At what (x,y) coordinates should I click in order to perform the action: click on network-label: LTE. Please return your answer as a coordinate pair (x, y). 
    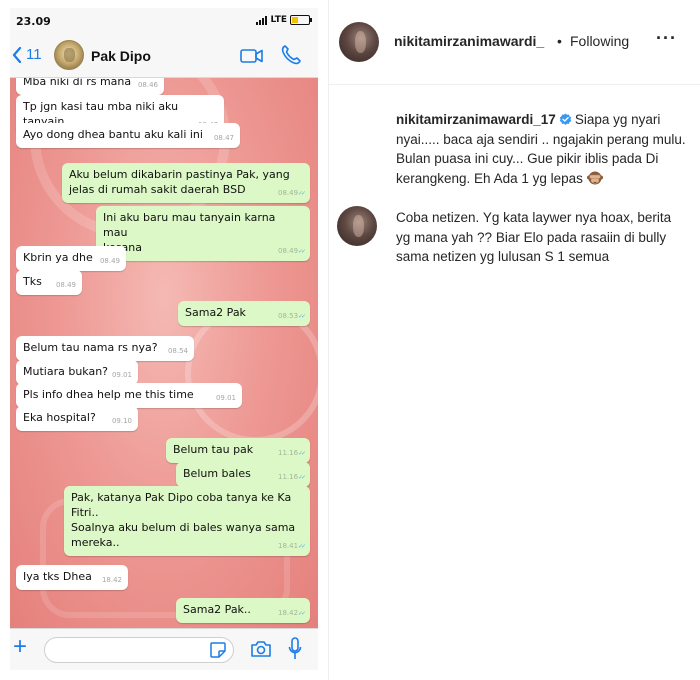
    Looking at the image, I should click on (278, 20).